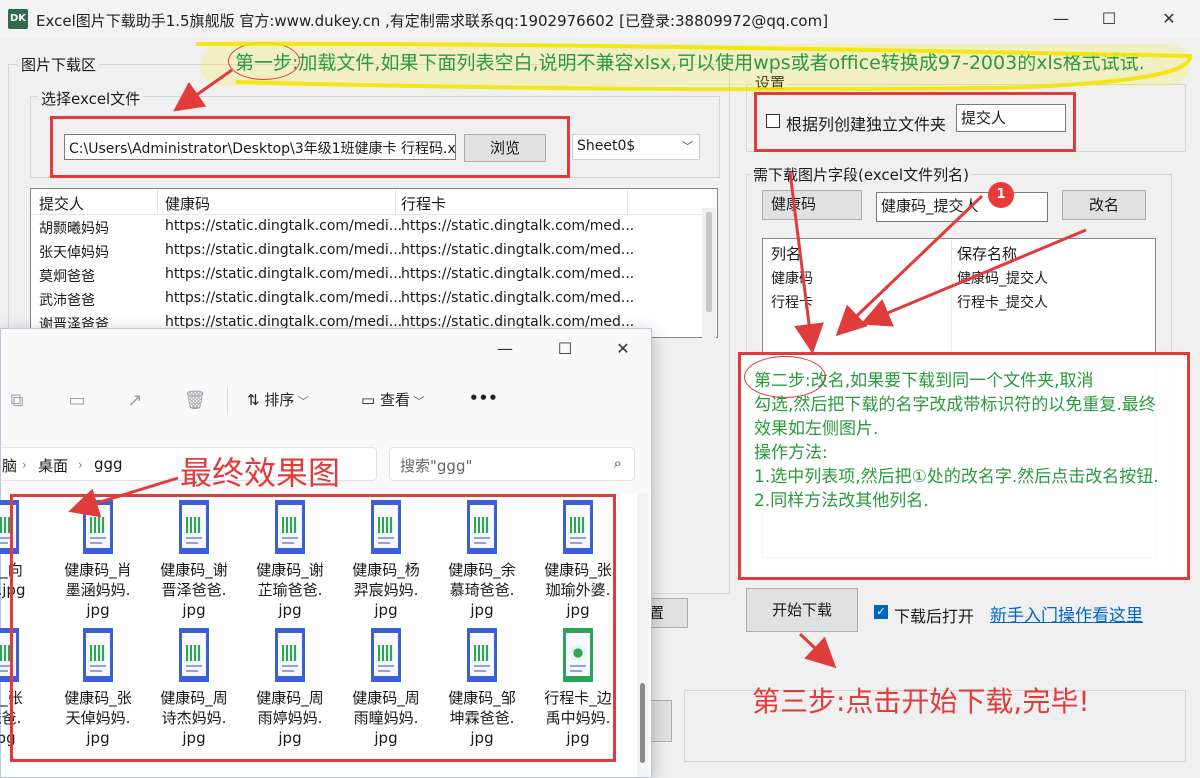 The width and height of the screenshot is (1200, 778). Describe the element at coordinates (802, 610) in the screenshot. I see `start-download-button: 开始下载` at that location.